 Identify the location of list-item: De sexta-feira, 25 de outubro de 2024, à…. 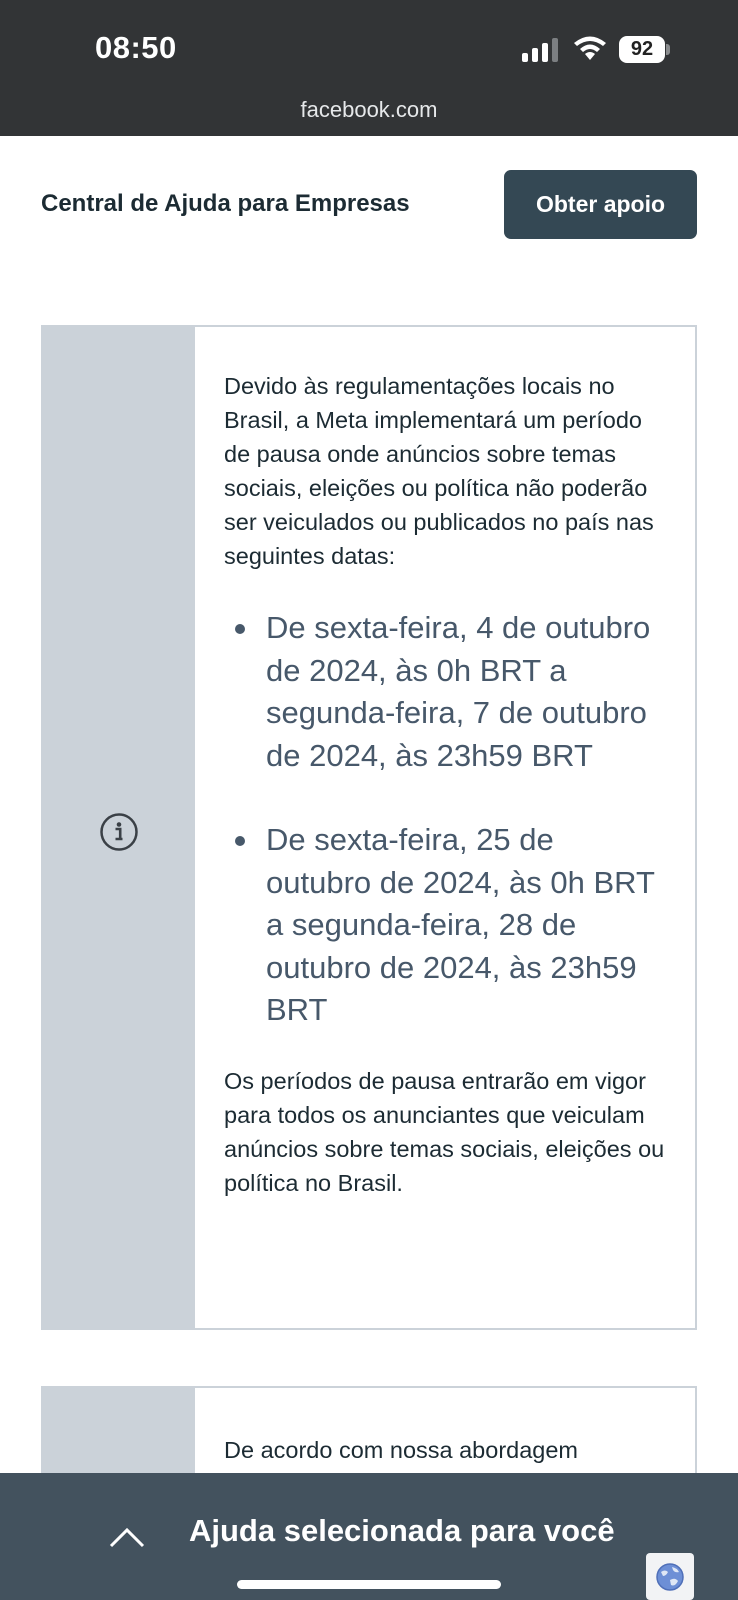
(444, 925).